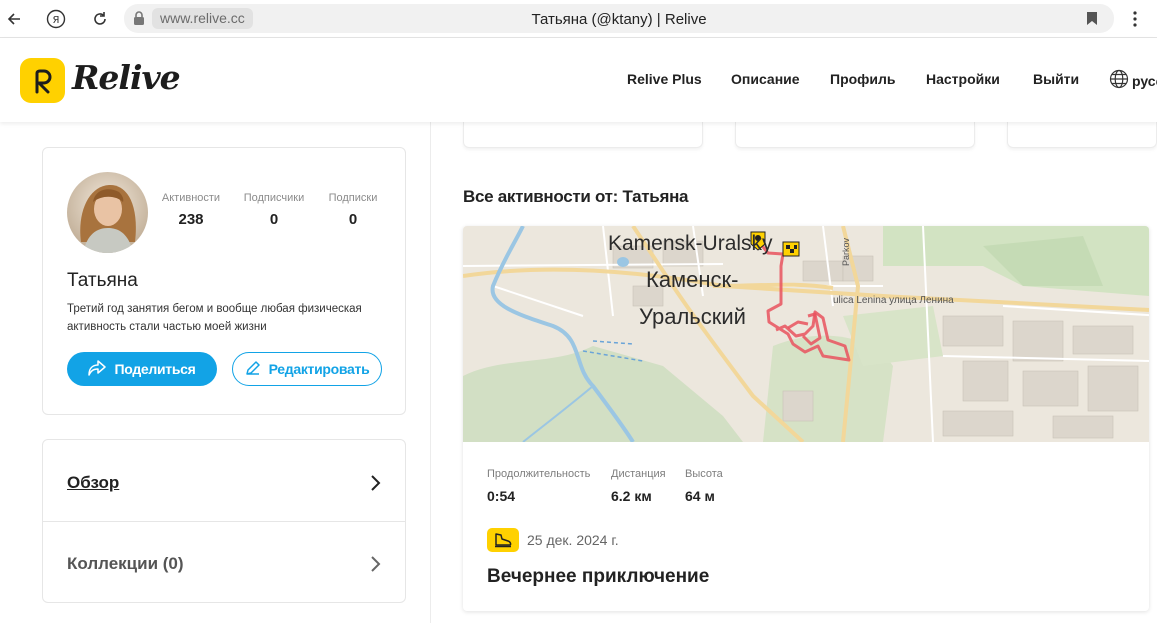  I want to click on stat-activities: Активности 238, so click(191, 210).